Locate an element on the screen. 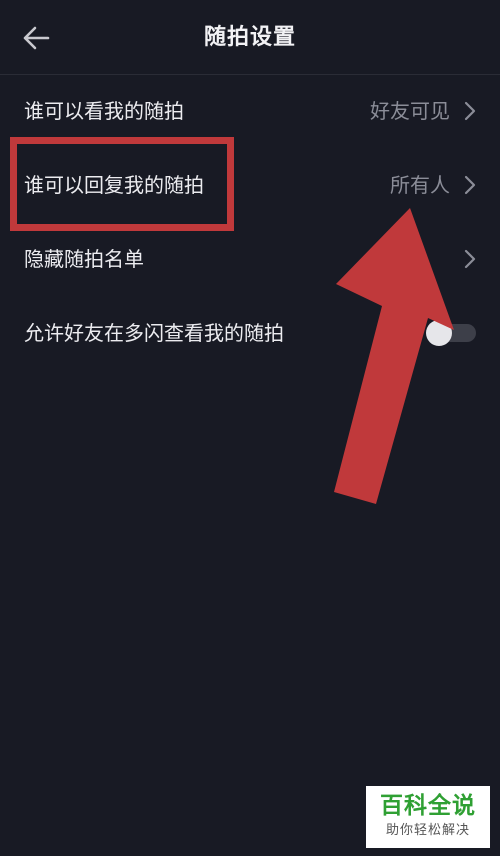  setting-row-allow-duoshan: 允许好友在多闪查看我的随拍 is located at coordinates (250, 333).